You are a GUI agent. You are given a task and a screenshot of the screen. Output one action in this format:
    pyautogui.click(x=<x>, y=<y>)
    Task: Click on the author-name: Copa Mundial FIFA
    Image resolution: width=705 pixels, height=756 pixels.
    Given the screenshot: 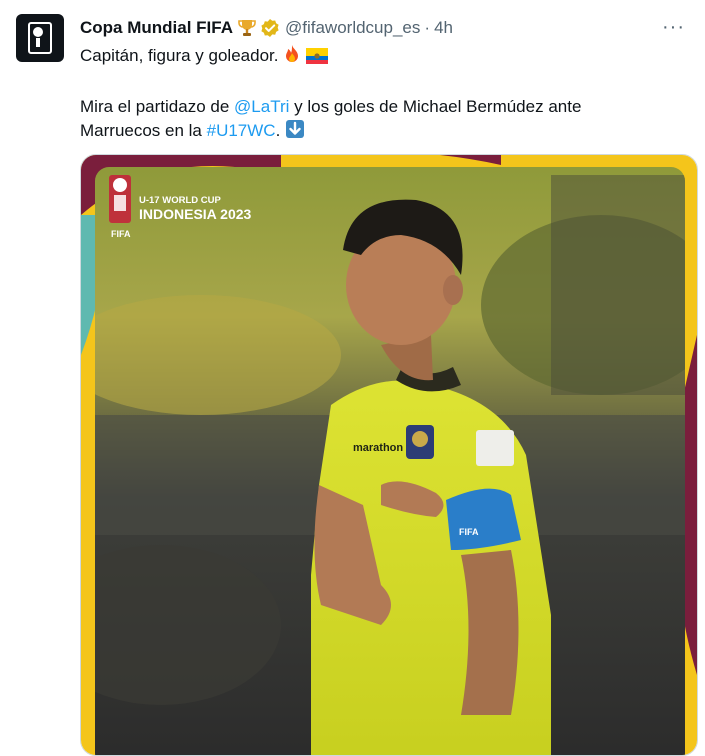 What is the action you would take?
    pyautogui.click(x=156, y=28)
    